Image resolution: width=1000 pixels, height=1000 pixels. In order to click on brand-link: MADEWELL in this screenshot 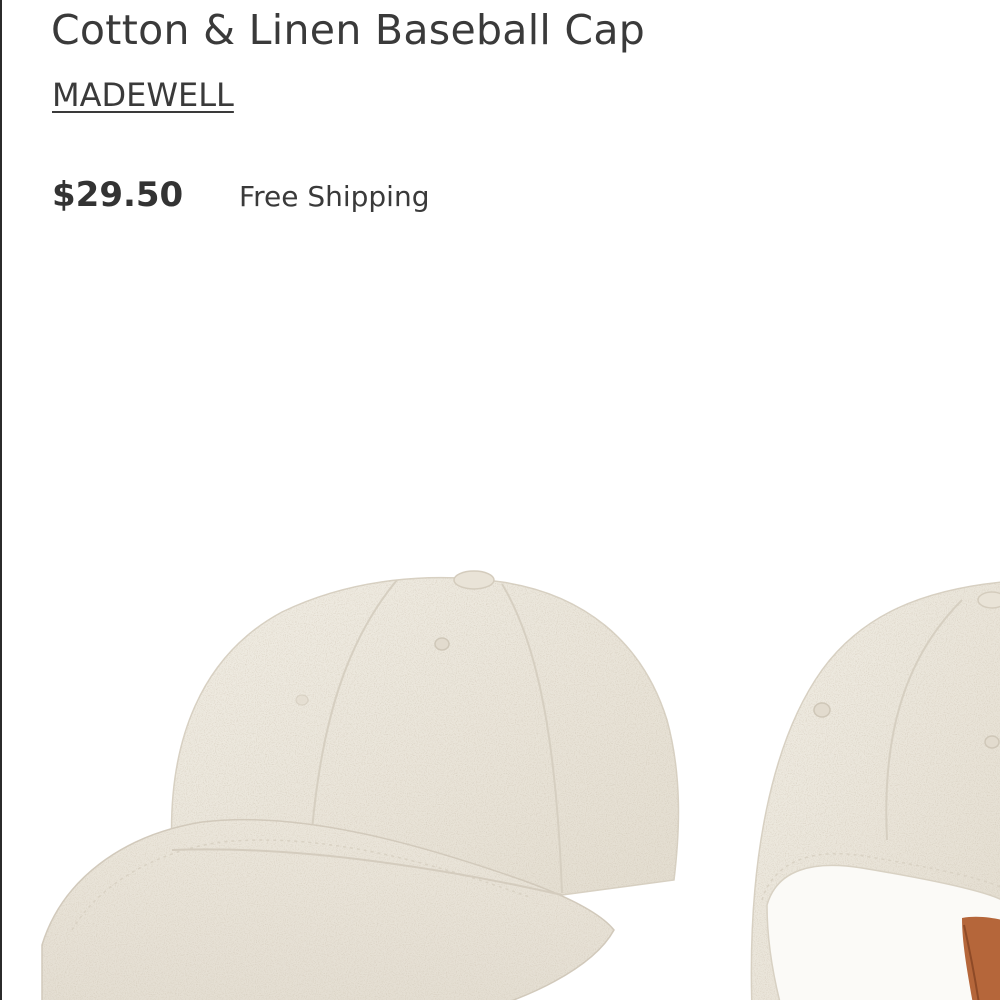, I will do `click(143, 95)`.